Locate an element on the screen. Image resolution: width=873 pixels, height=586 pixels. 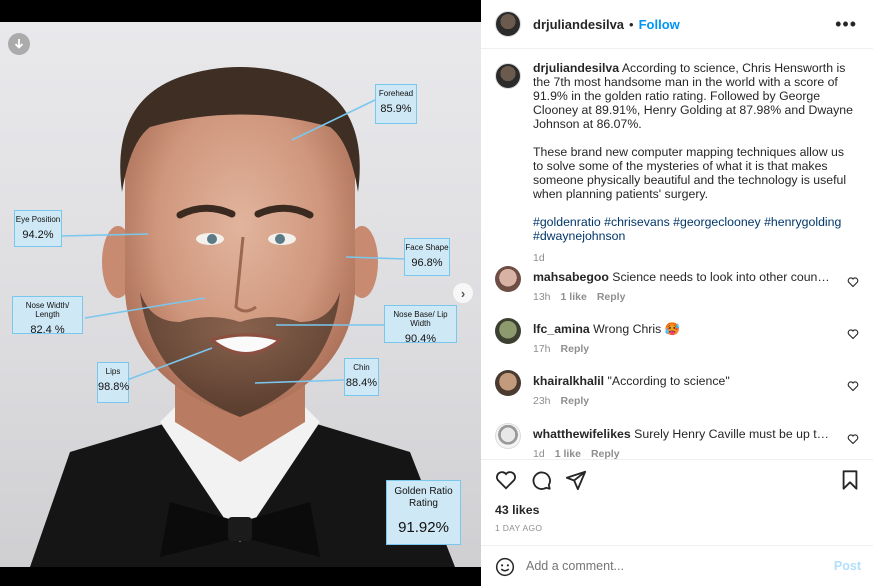
label-lips-value: 98.8% is located at coordinates (114, 387).